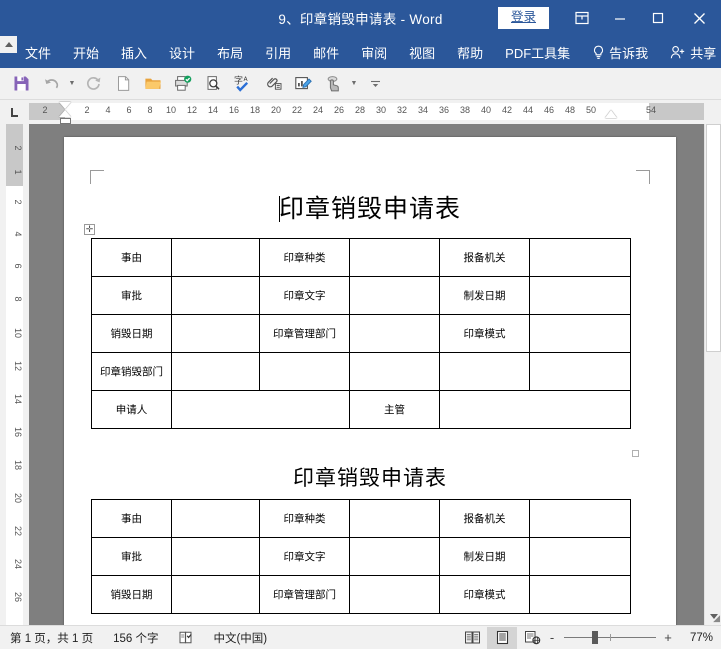 The width and height of the screenshot is (721, 649). What do you see at coordinates (153, 84) in the screenshot?
I see `open-folder-icon` at bounding box center [153, 84].